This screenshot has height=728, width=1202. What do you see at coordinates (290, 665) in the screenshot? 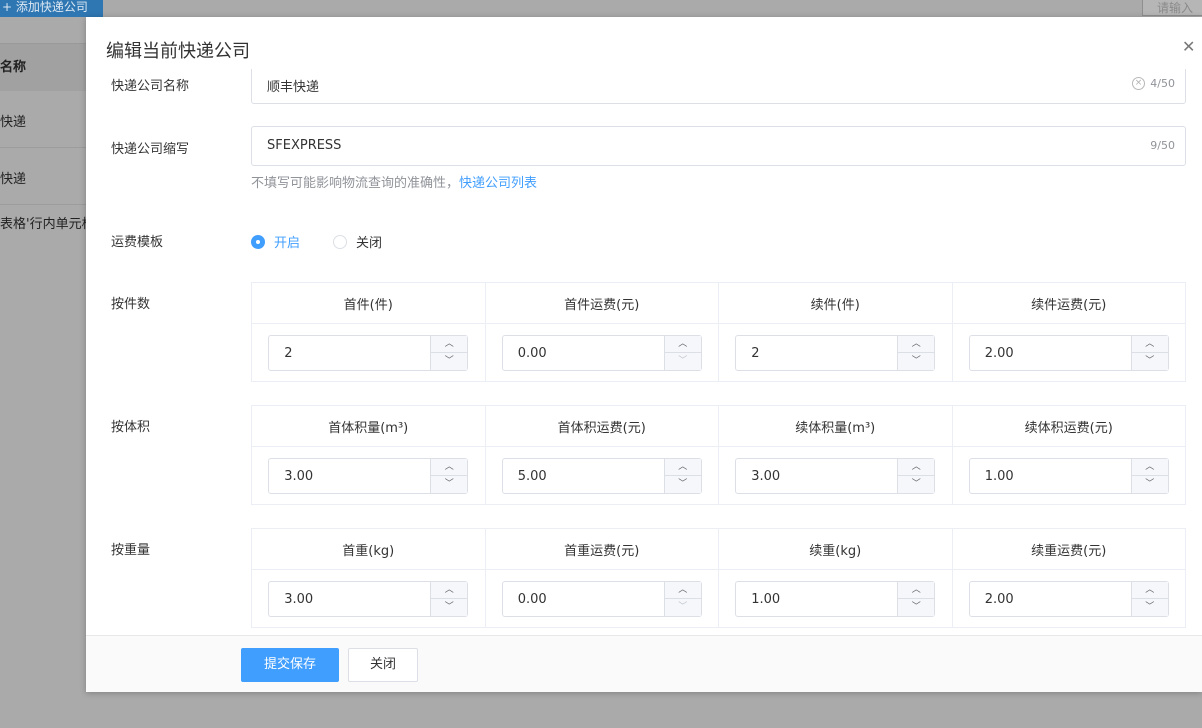
I see `submit-button: 提交保存` at bounding box center [290, 665].